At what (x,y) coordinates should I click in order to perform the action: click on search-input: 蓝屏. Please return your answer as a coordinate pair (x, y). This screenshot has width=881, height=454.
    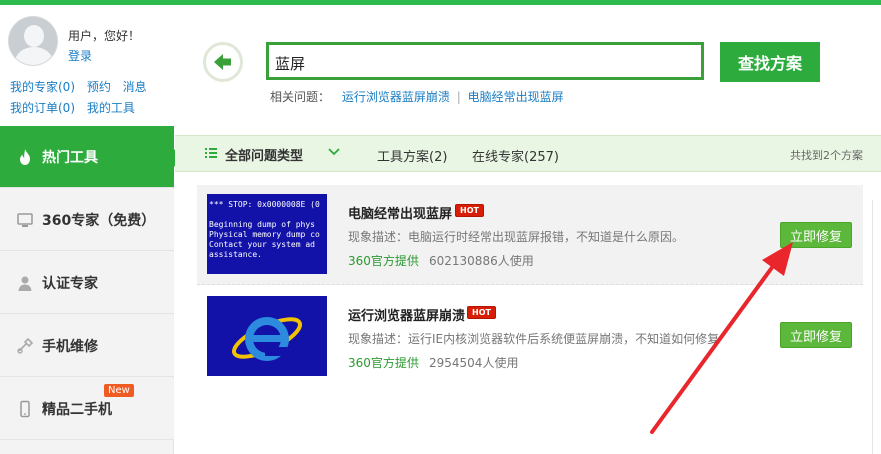
    Looking at the image, I should click on (485, 61).